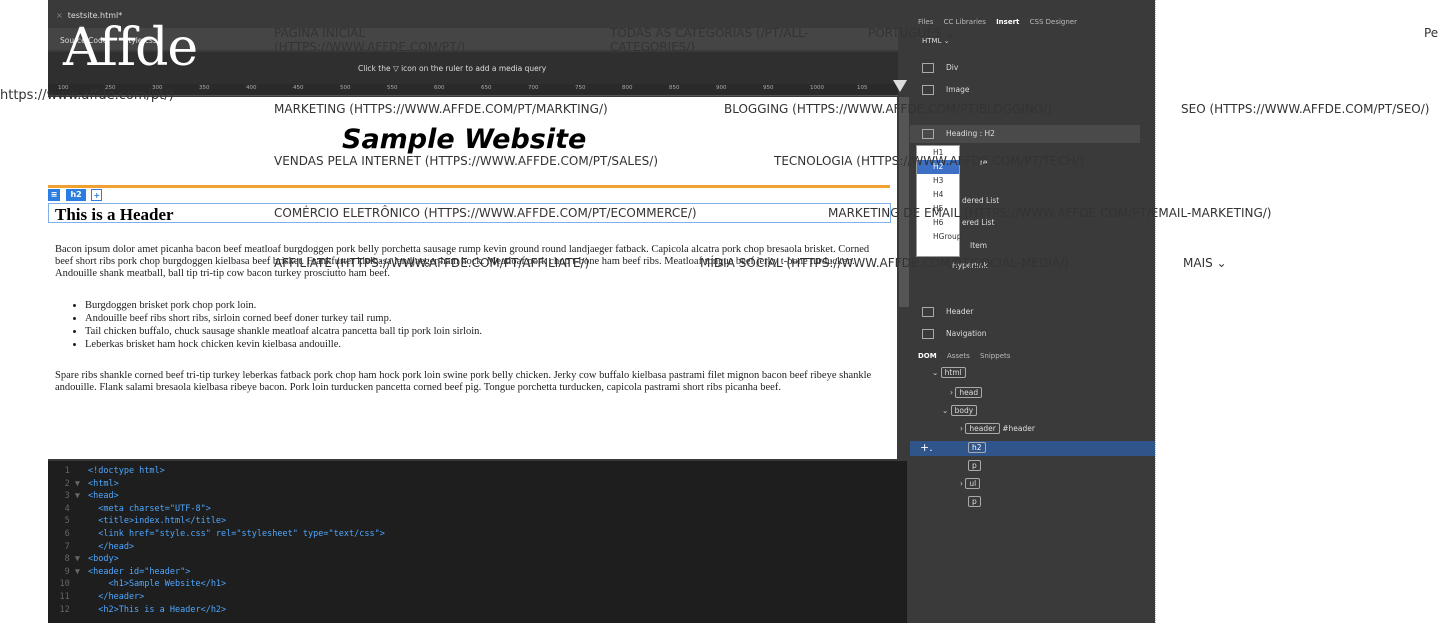  Describe the element at coordinates (83, 484) in the screenshot. I see `code-line: 2 ▼ <html>` at that location.